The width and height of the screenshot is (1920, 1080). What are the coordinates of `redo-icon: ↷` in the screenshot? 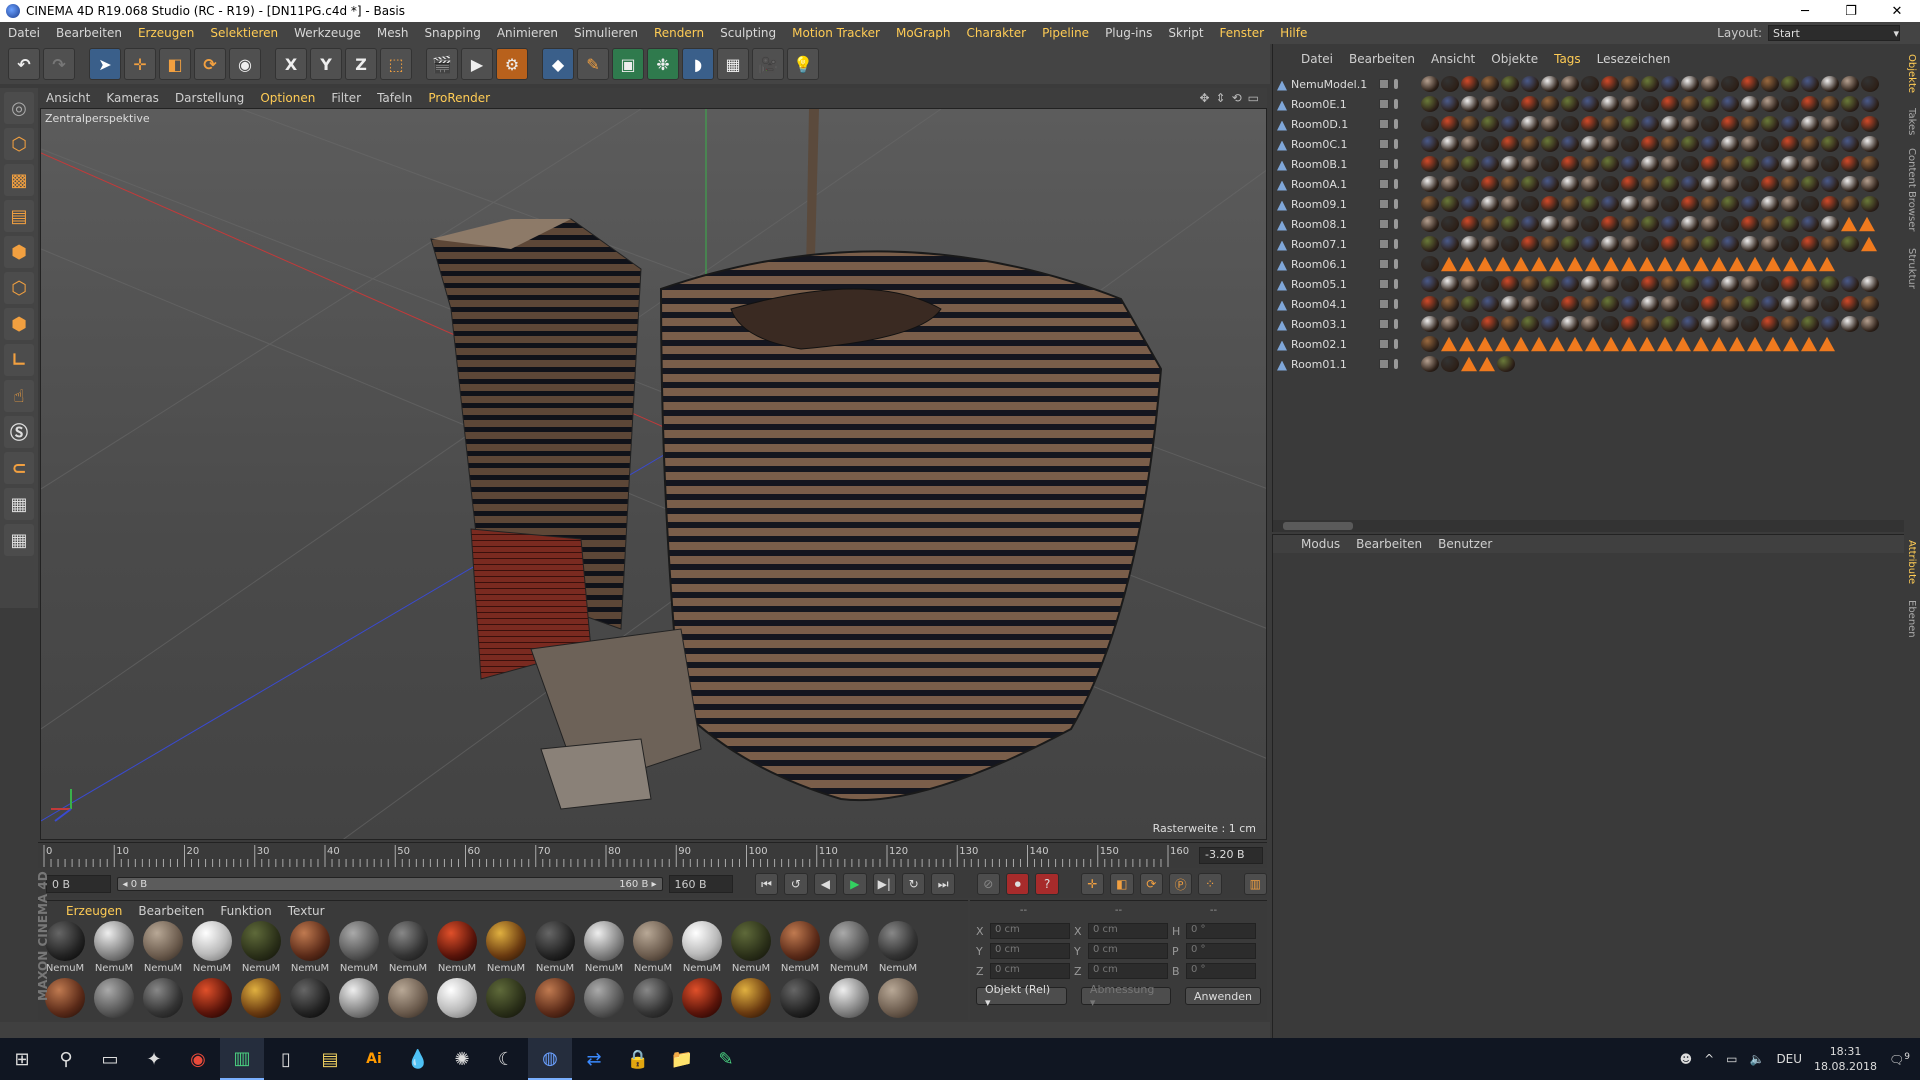 It's located at (59, 64).